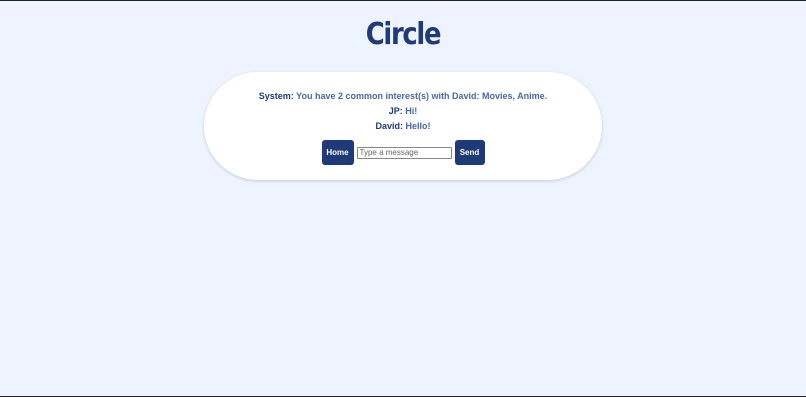 Image resolution: width=806 pixels, height=397 pixels. Describe the element at coordinates (411, 111) in the screenshot. I see `message-text: Hi!` at that location.